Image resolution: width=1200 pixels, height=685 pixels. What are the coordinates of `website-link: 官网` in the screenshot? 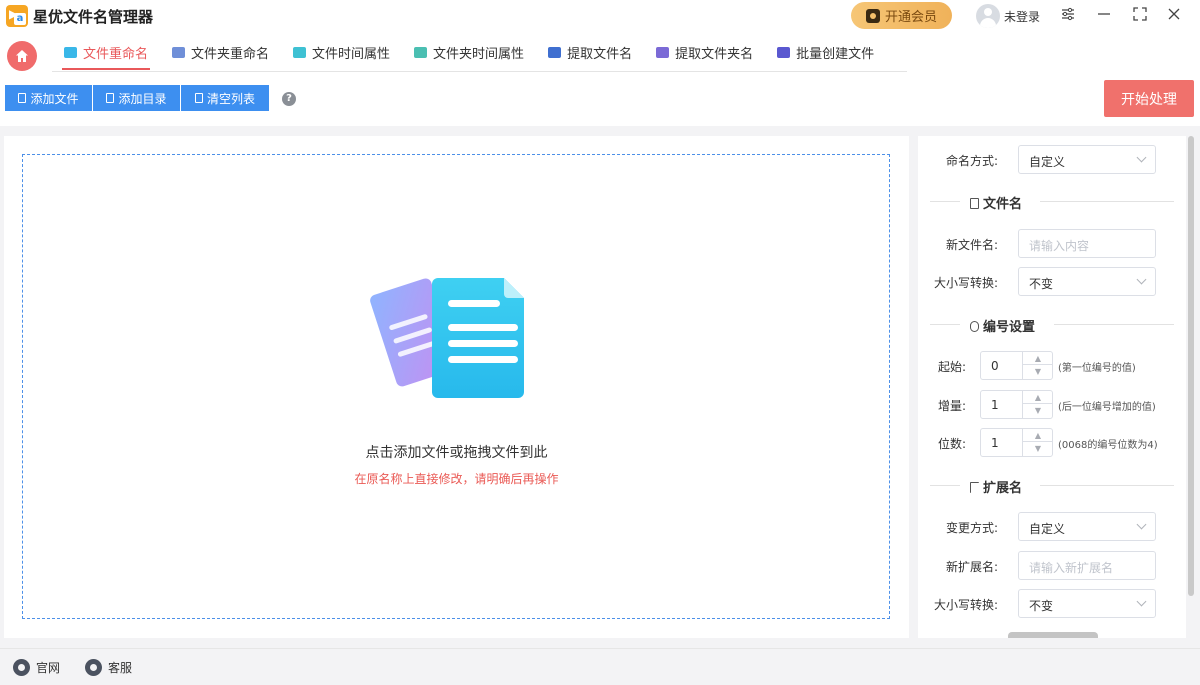 It's located at (36, 667).